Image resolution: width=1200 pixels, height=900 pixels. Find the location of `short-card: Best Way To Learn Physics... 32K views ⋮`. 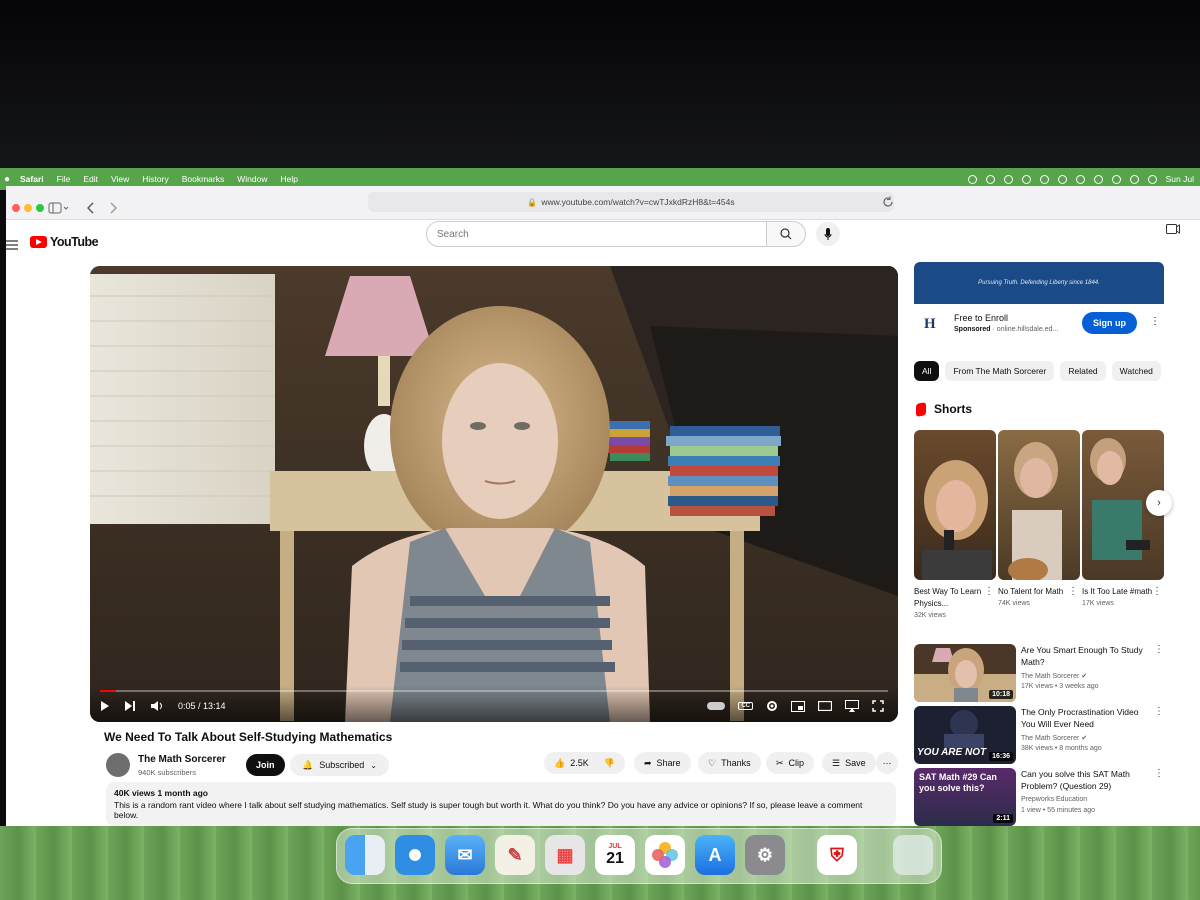

short-card: Best Way To Learn Physics... 32K views ⋮ is located at coordinates (955, 524).